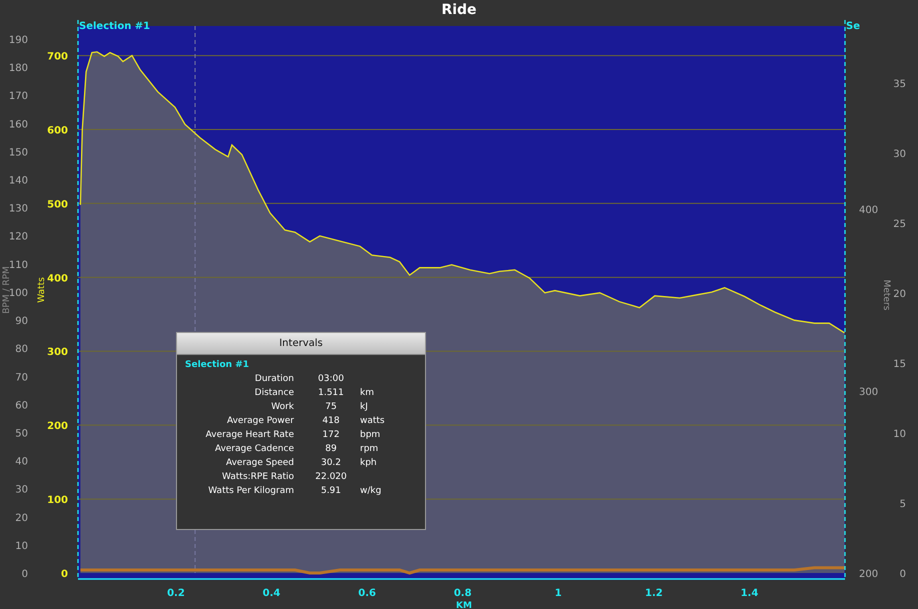  Describe the element at coordinates (21, 406) in the screenshot. I see `axis-tick-label: 60` at that location.